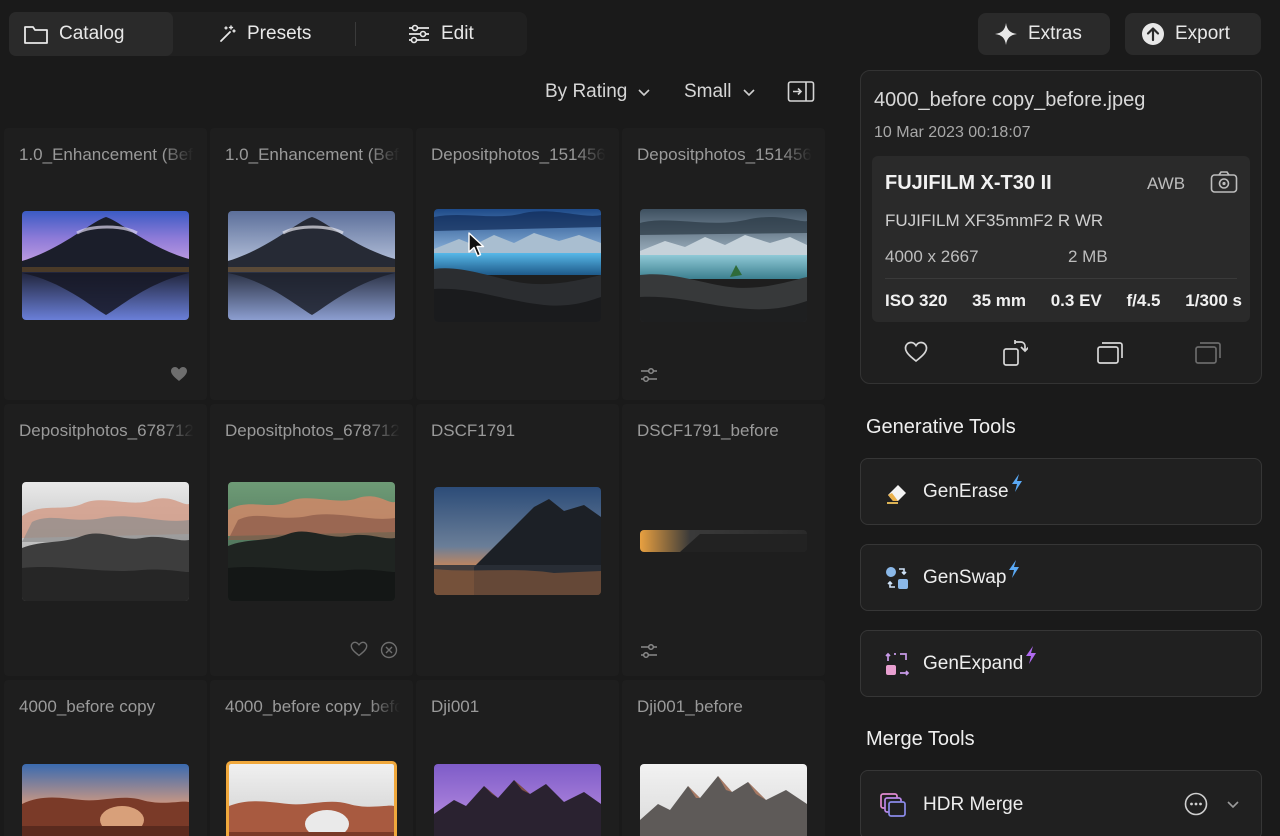  I want to click on export-button: Export, so click(1193, 34).